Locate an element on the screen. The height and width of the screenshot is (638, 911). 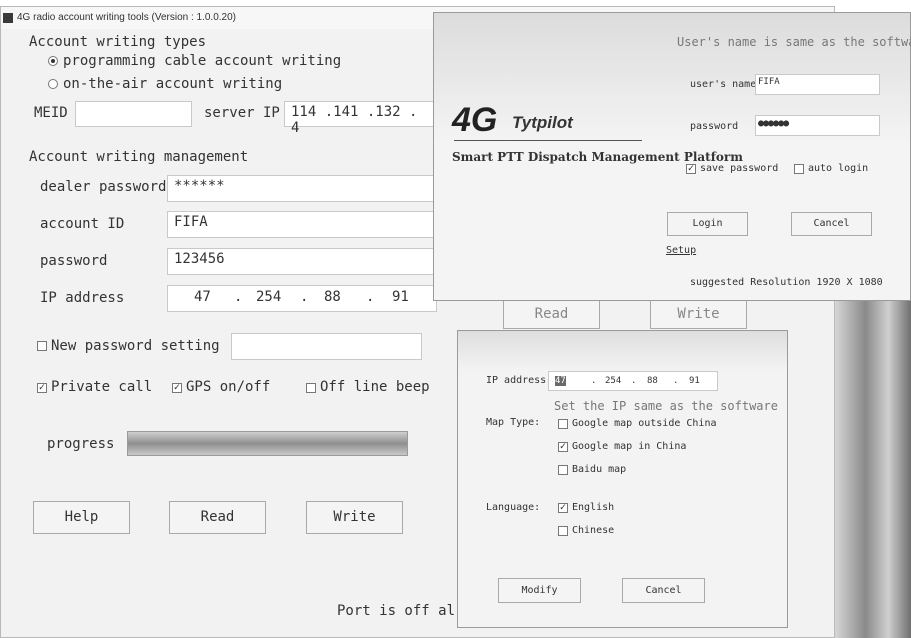
gps-checkbox: ✓ is located at coordinates (177, 388).